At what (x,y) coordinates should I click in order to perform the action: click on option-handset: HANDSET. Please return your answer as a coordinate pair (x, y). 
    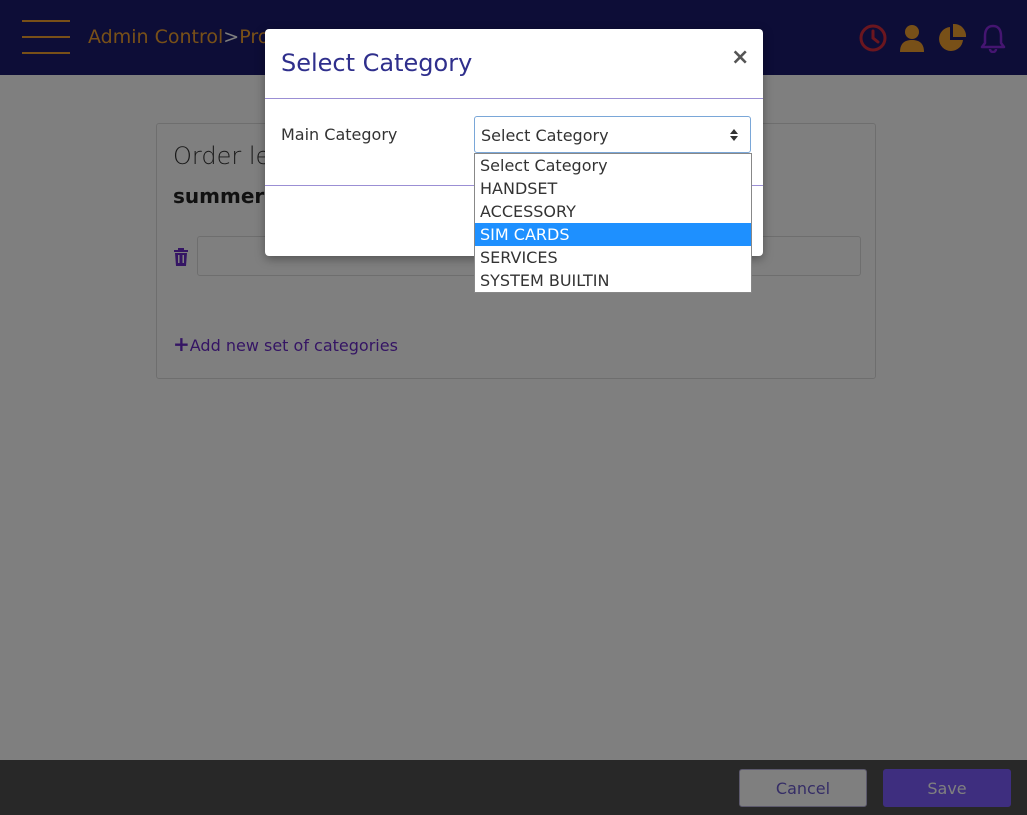
    Looking at the image, I should click on (613, 188).